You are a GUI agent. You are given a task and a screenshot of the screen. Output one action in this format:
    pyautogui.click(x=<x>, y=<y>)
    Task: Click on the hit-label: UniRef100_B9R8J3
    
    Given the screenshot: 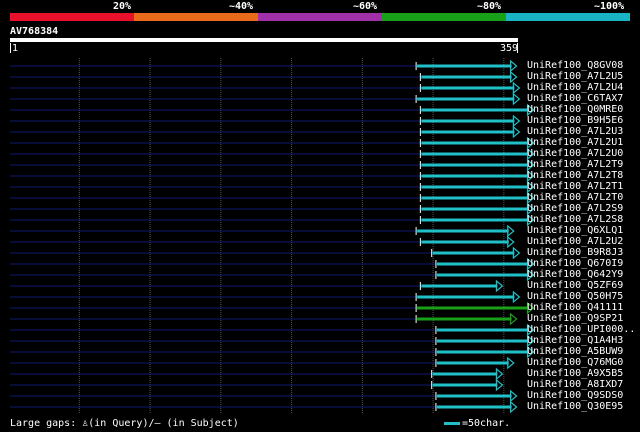 What is the action you would take?
    pyautogui.click(x=575, y=252)
    